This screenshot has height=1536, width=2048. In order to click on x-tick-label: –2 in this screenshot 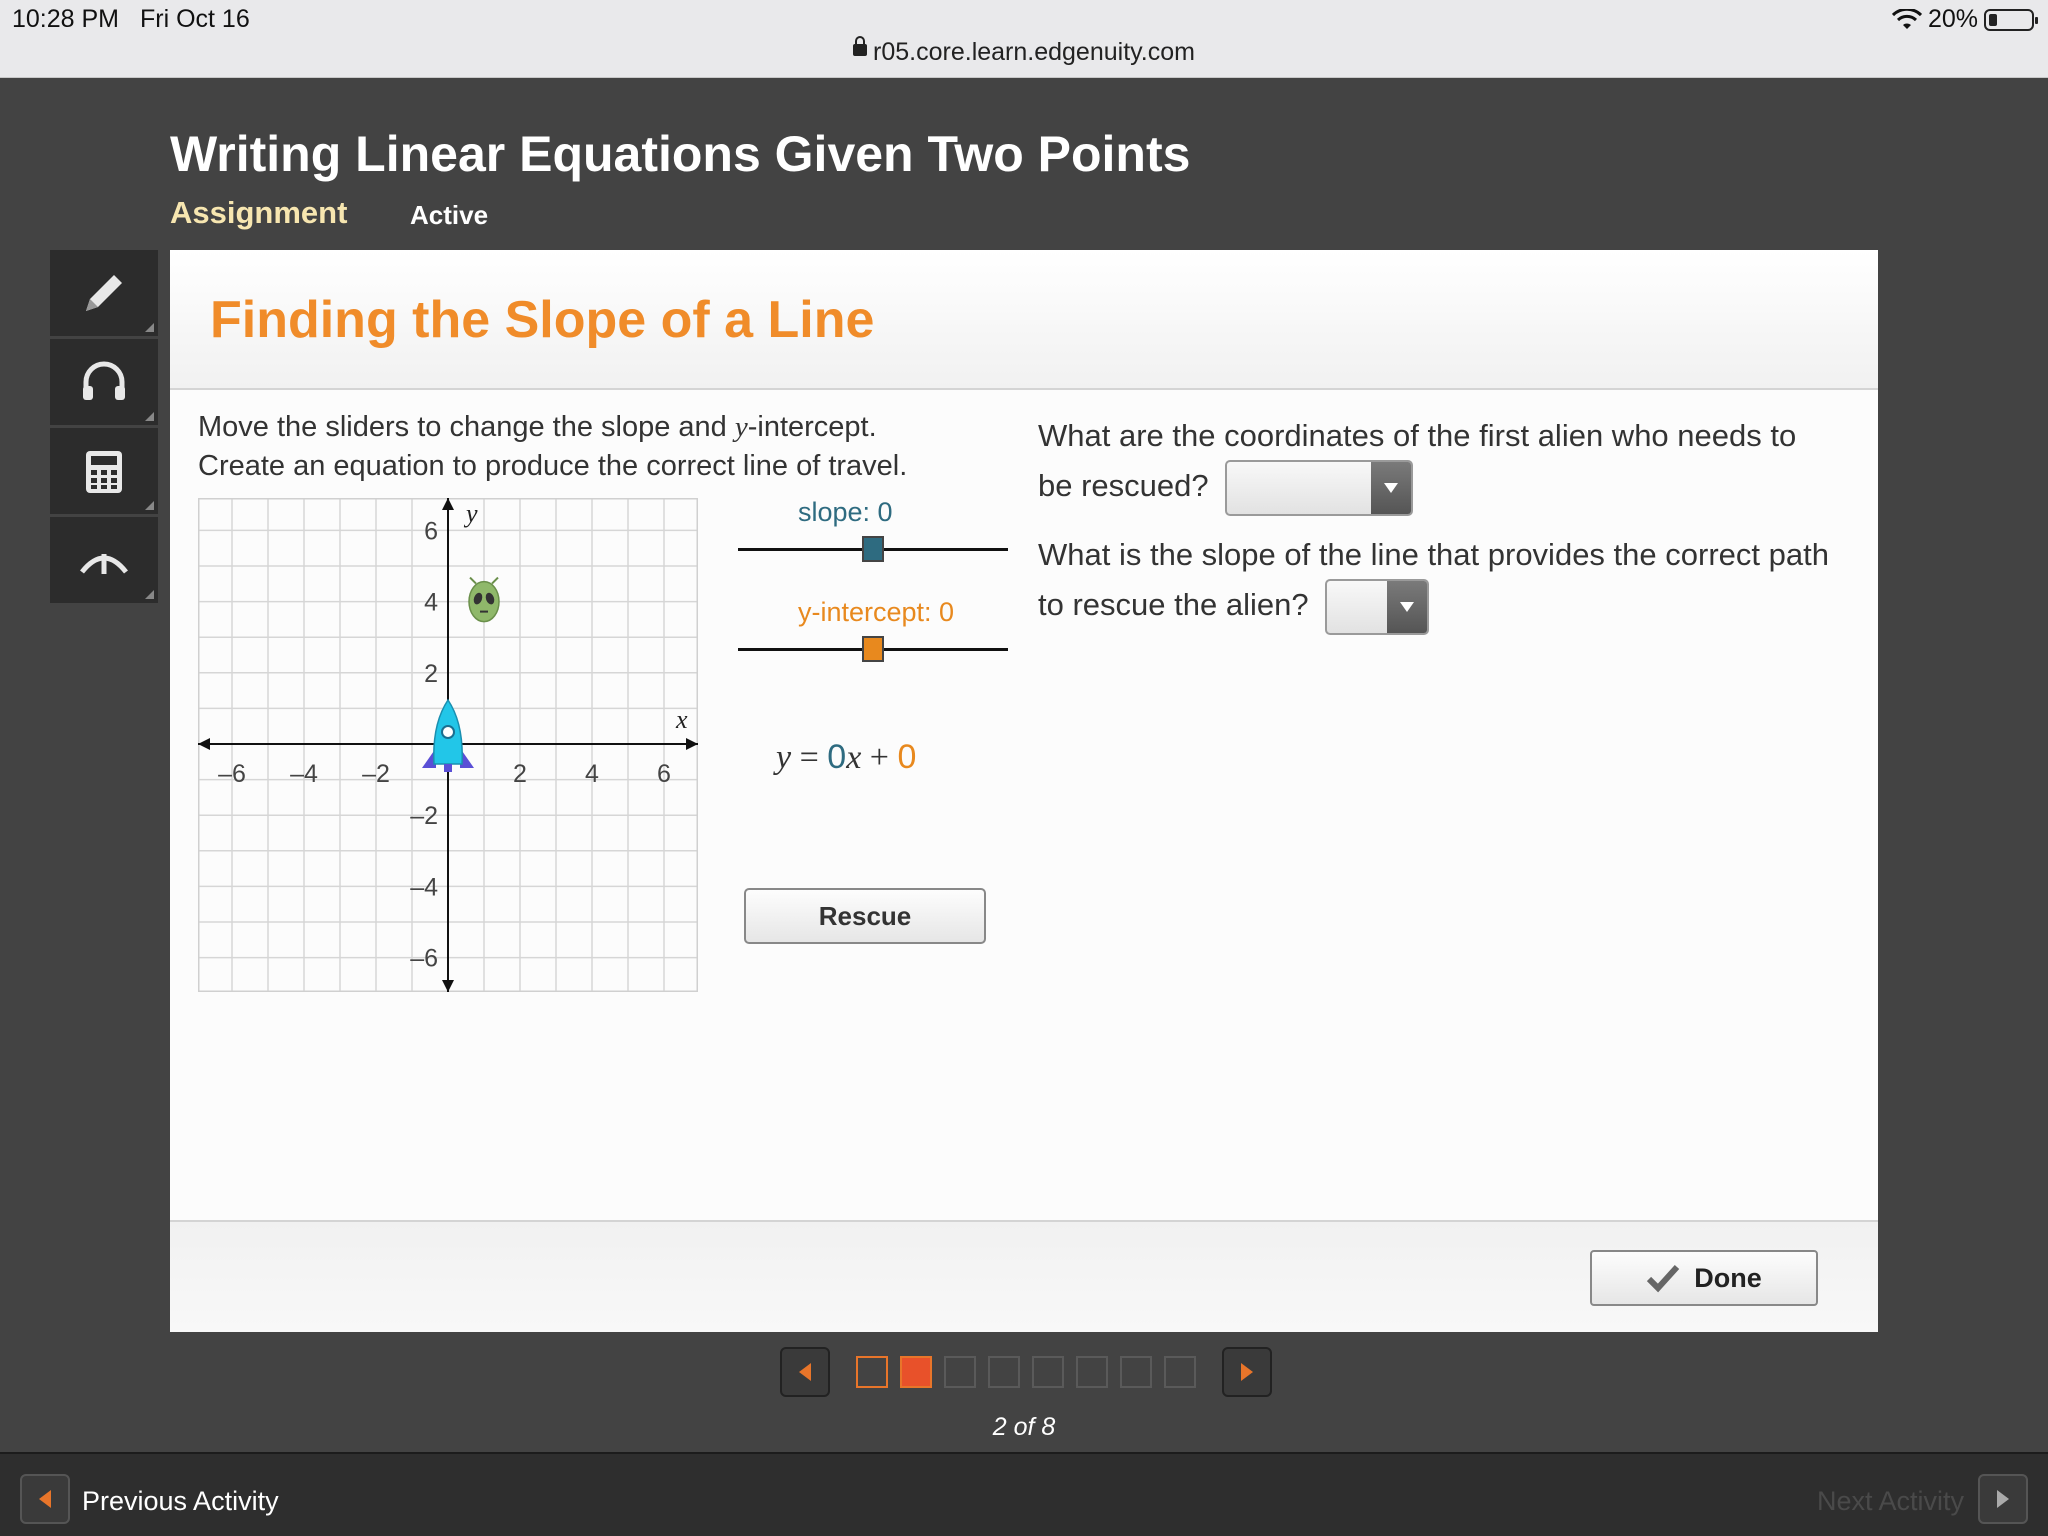, I will do `click(376, 774)`.